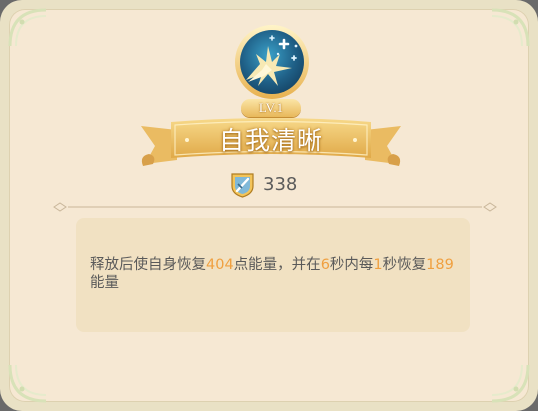  Describe the element at coordinates (404, 265) in the screenshot. I see `desc-text: 秒恢复` at that location.